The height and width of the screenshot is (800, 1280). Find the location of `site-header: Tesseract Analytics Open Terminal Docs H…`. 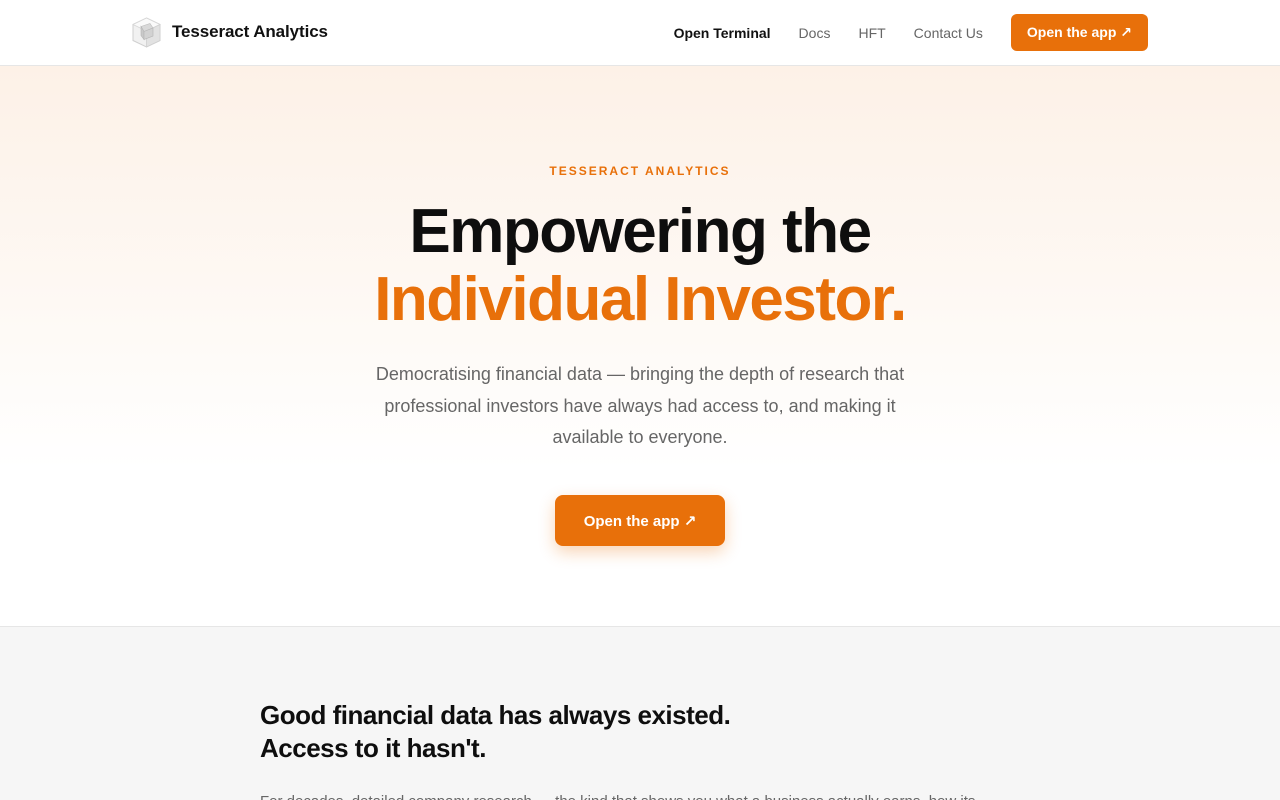

site-header: Tesseract Analytics Open Terminal Docs H… is located at coordinates (640, 33).